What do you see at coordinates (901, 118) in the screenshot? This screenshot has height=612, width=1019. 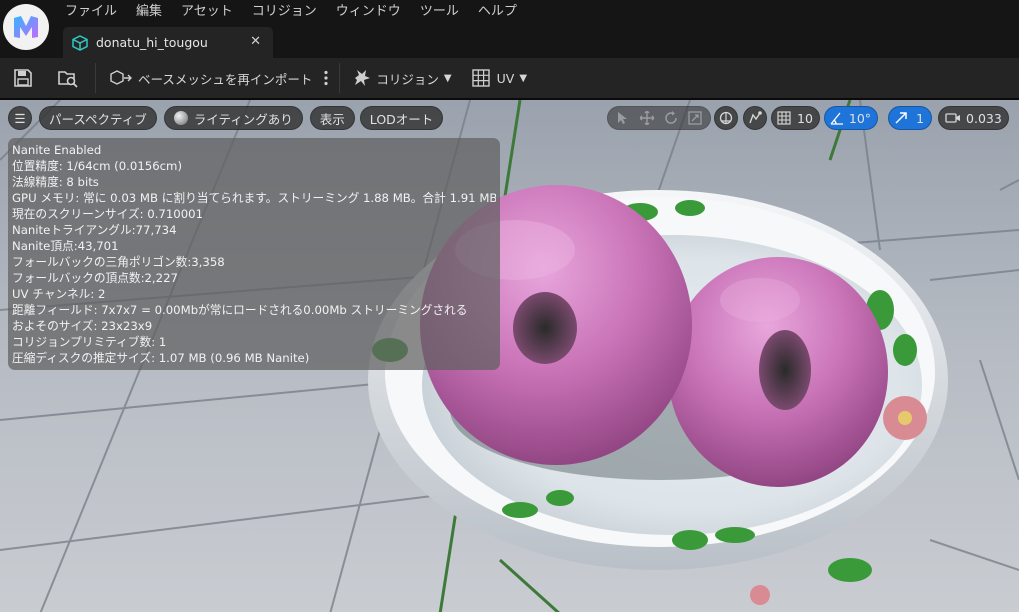 I see `scale-arrow-icon` at bounding box center [901, 118].